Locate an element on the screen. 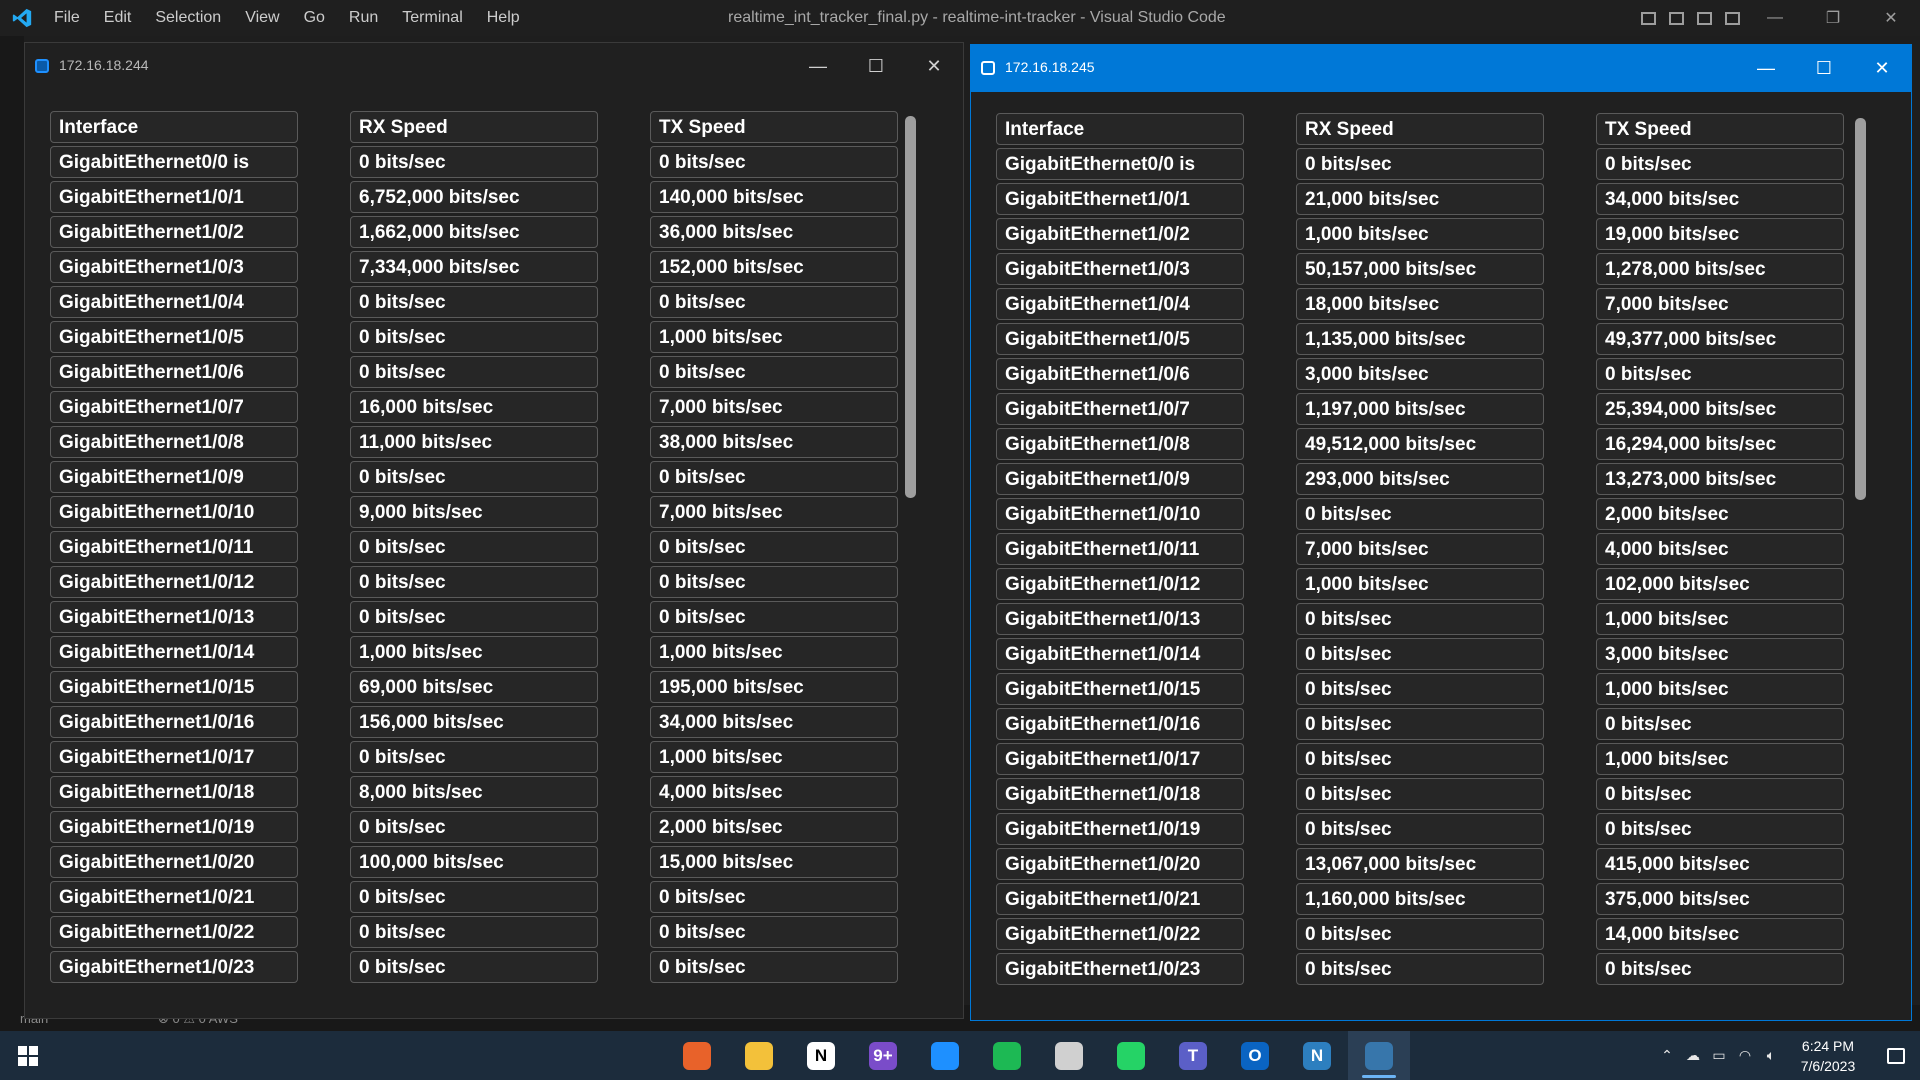 The height and width of the screenshot is (1080, 1920). interface-cell: GigabitEthernet1/0/5 is located at coordinates (174, 337).